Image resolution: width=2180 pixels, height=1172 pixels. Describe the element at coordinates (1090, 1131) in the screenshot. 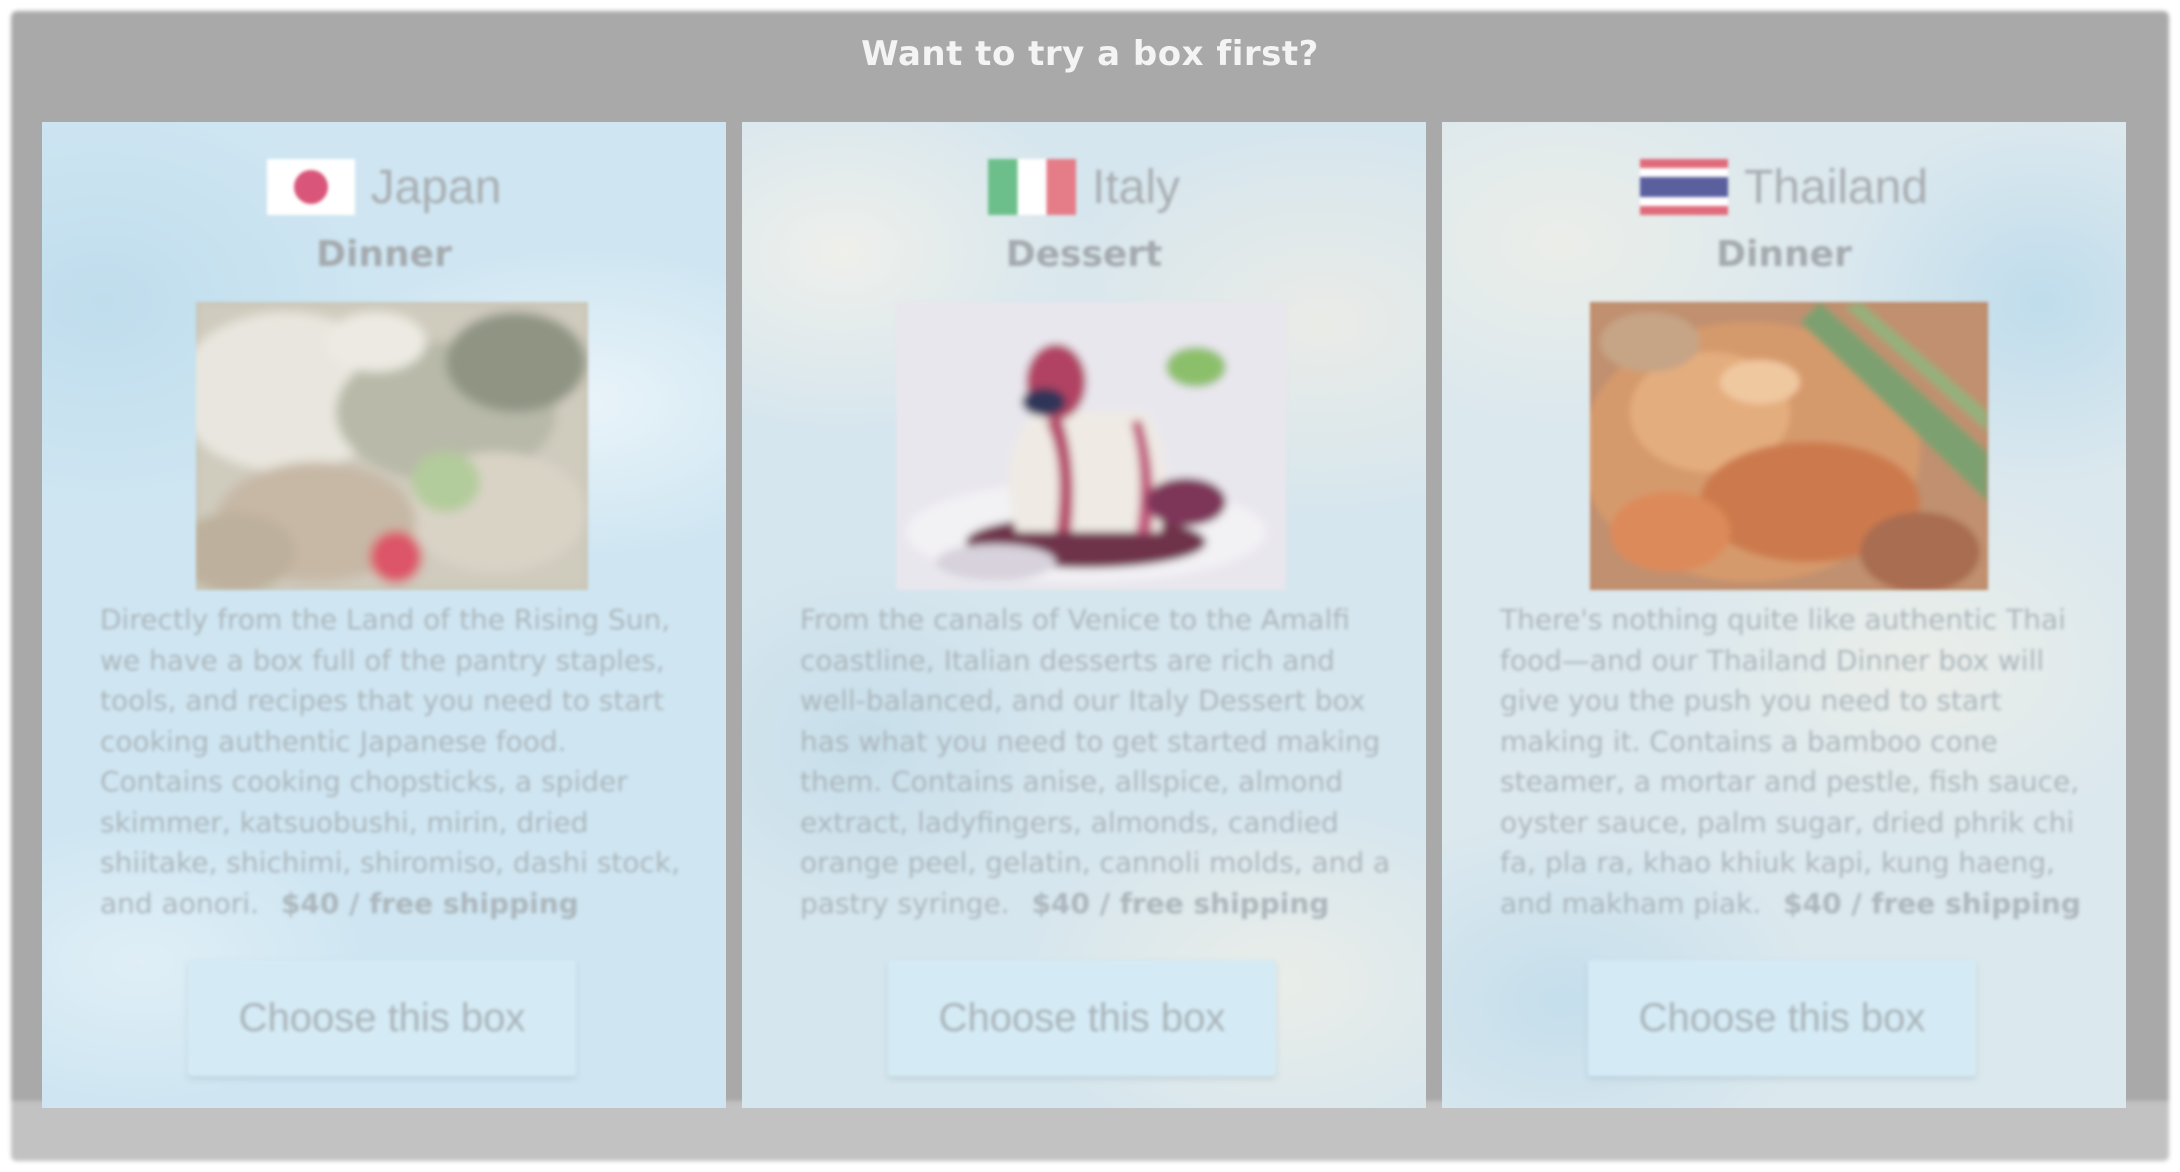

I see `modal-footer-band` at that location.